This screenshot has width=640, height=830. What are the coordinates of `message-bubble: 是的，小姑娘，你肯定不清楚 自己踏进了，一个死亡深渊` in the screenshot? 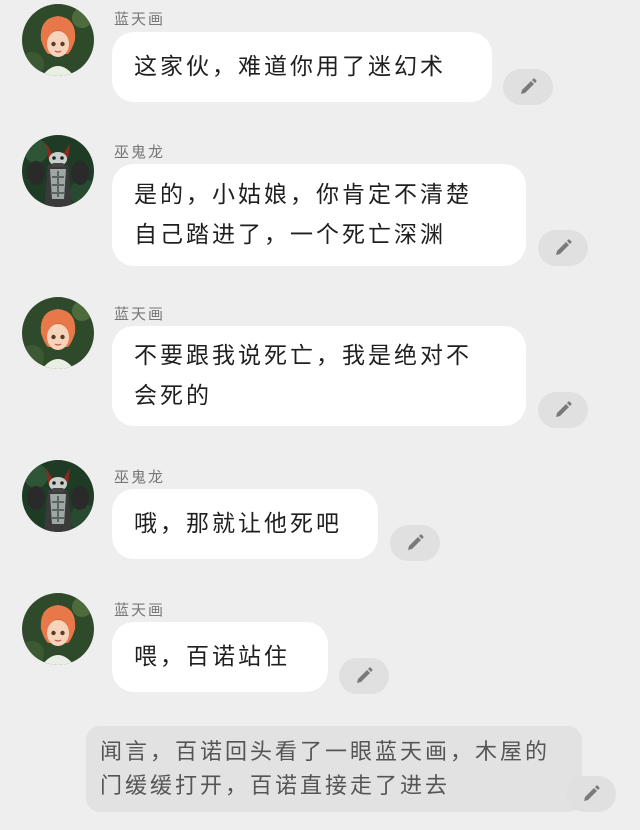 It's located at (319, 215).